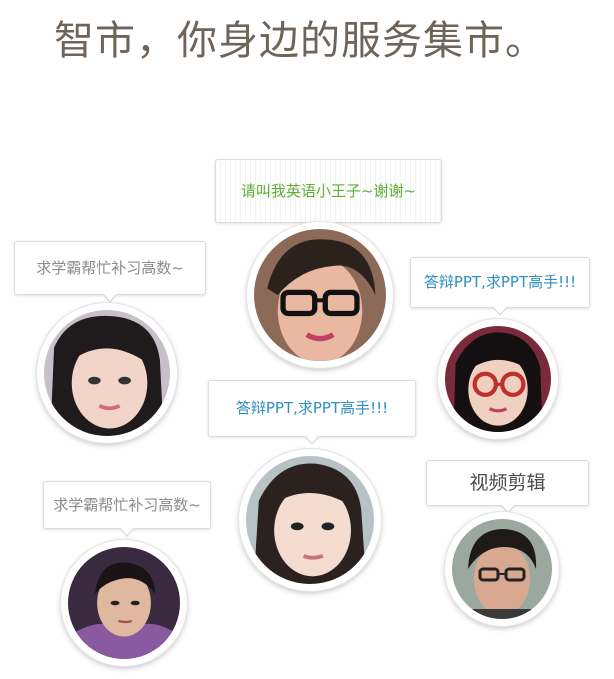 The height and width of the screenshot is (679, 614). I want to click on request-text: 视频剪辑, so click(507, 482).